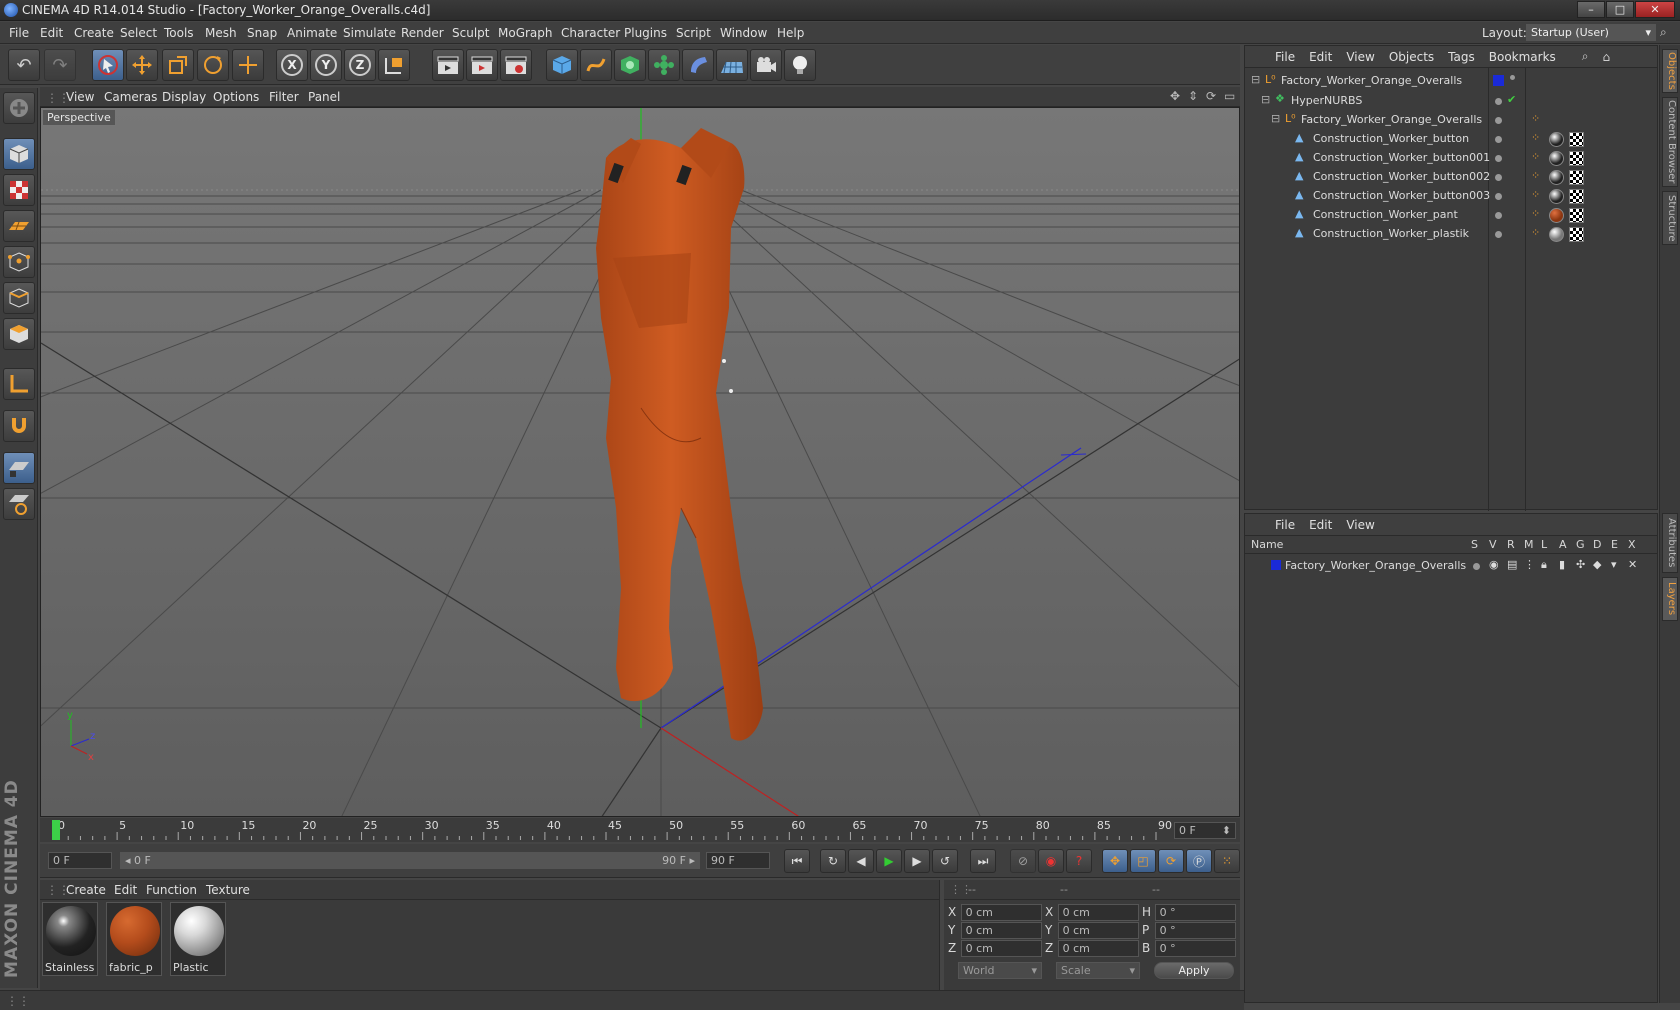  Describe the element at coordinates (1098, 970) in the screenshot. I see `scale-dropdown: Scale ▾` at that location.